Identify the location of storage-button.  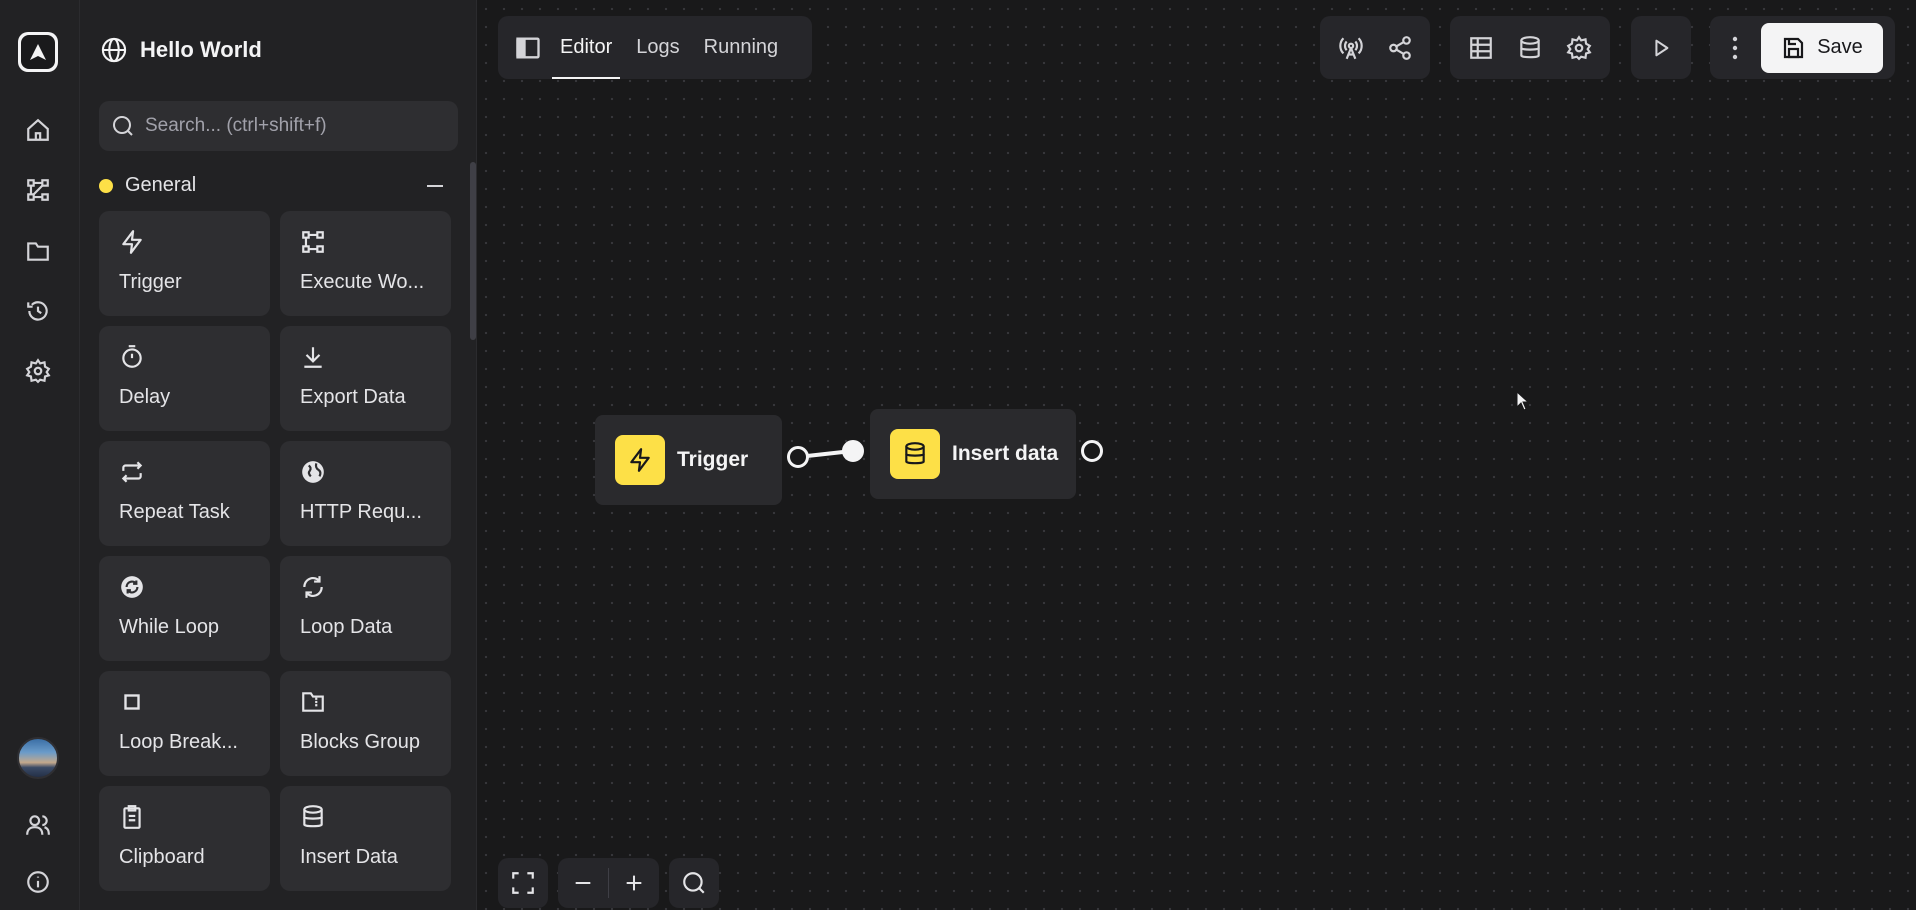
(38, 251).